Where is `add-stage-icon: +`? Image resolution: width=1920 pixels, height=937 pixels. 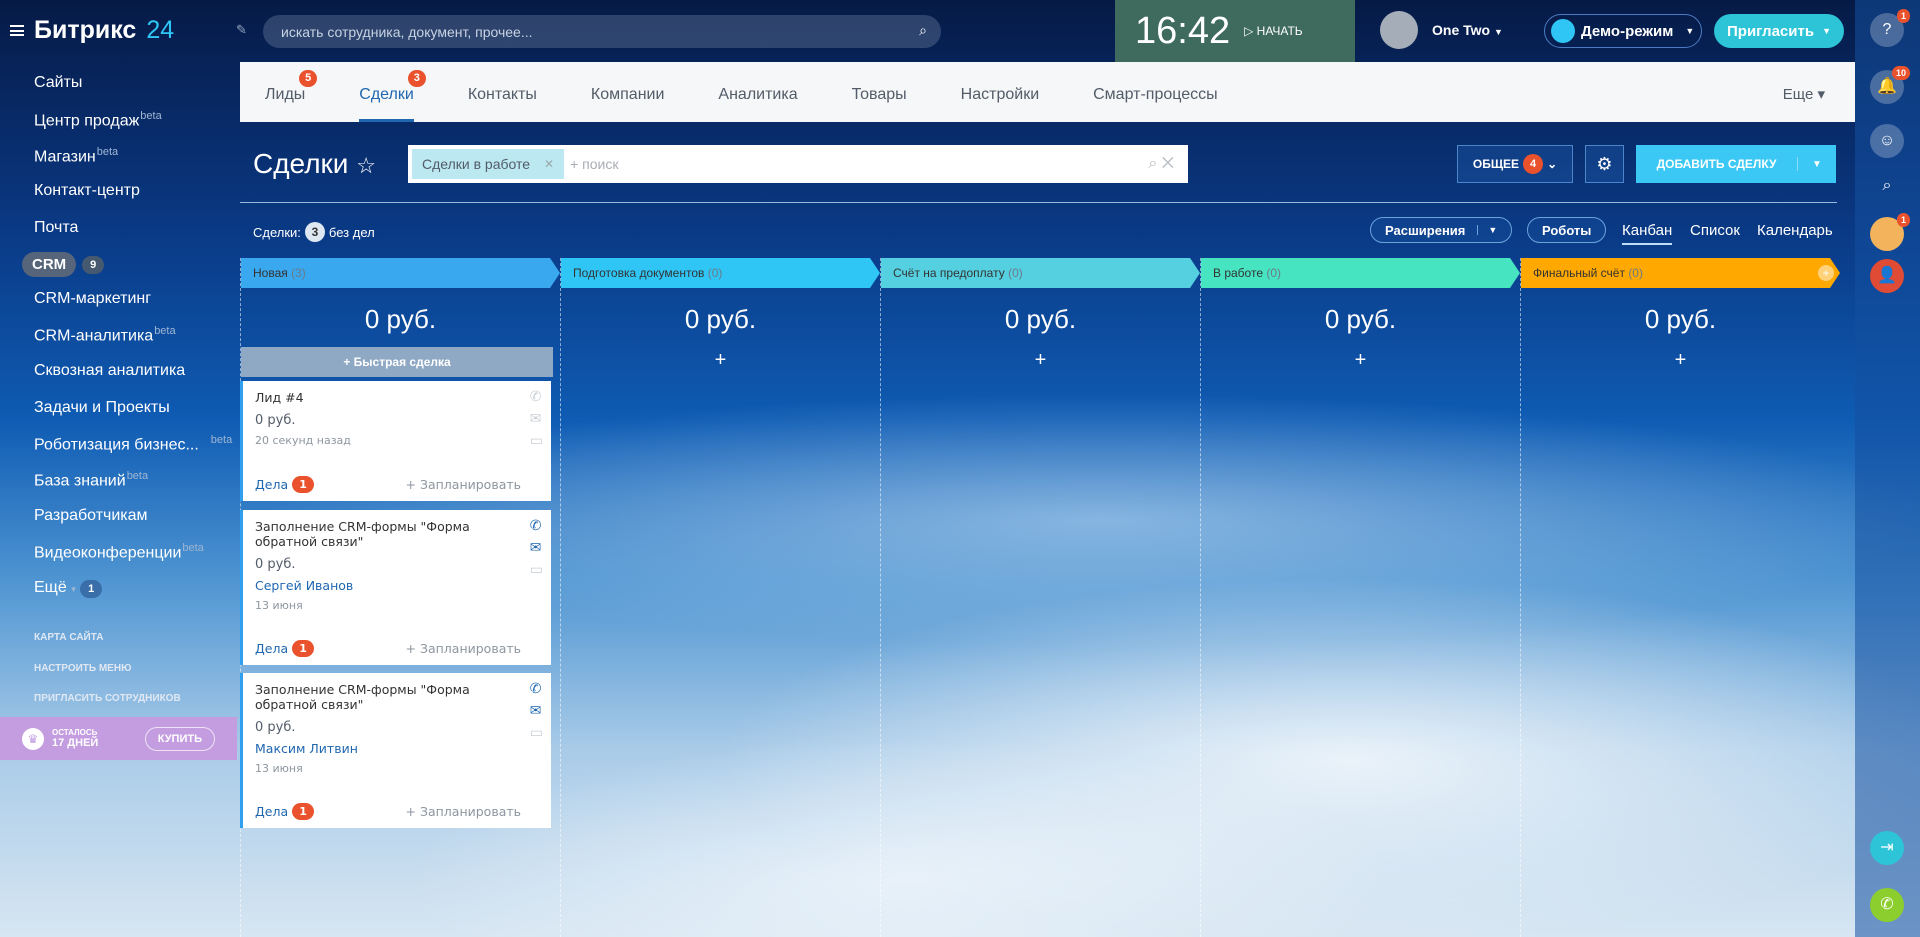
add-stage-icon: + is located at coordinates (1826, 273).